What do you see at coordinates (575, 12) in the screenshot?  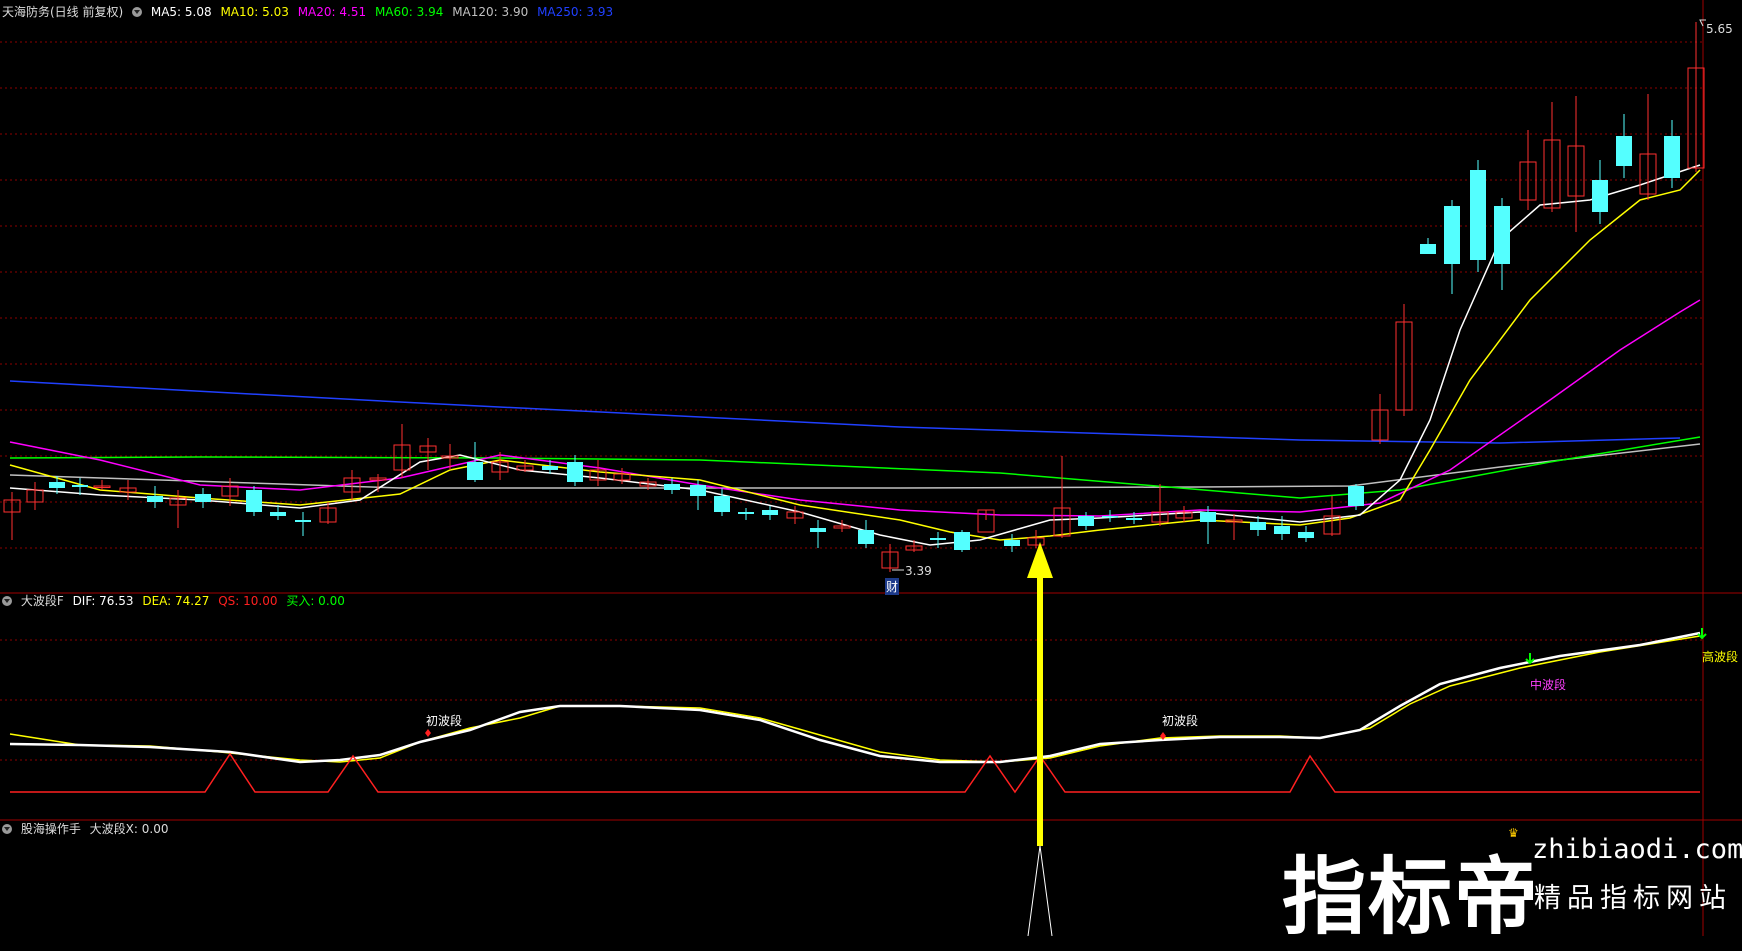 I see `ma250-value: MA250: 3.93` at bounding box center [575, 12].